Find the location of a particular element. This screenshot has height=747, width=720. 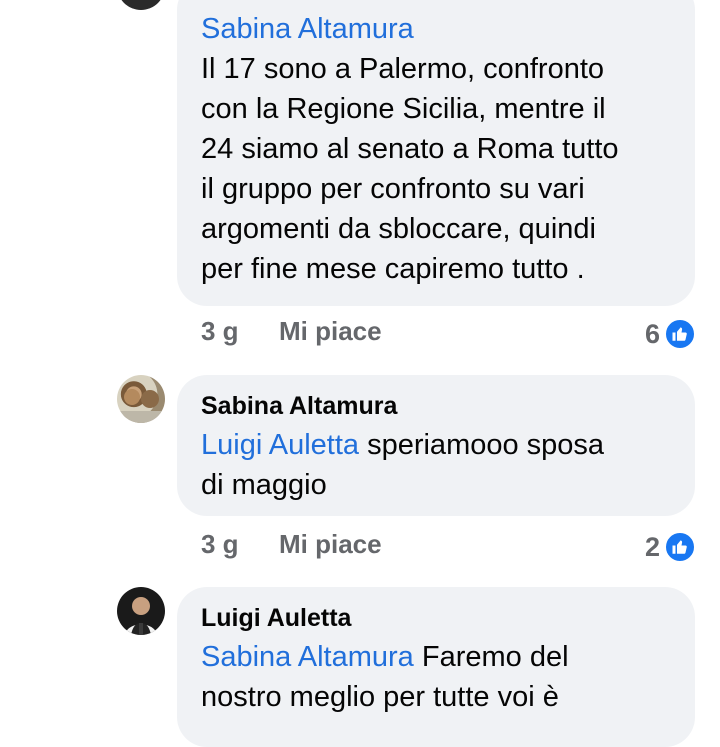

reaction-summary: 2 is located at coordinates (670, 547).